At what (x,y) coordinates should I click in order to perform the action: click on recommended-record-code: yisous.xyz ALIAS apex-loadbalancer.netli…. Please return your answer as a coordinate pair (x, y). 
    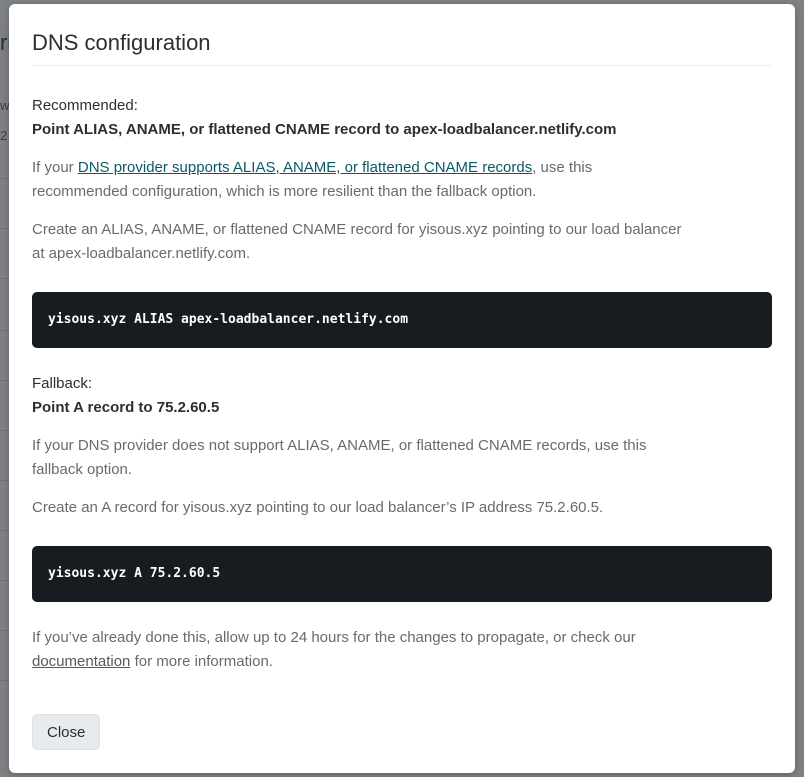
    Looking at the image, I should click on (402, 320).